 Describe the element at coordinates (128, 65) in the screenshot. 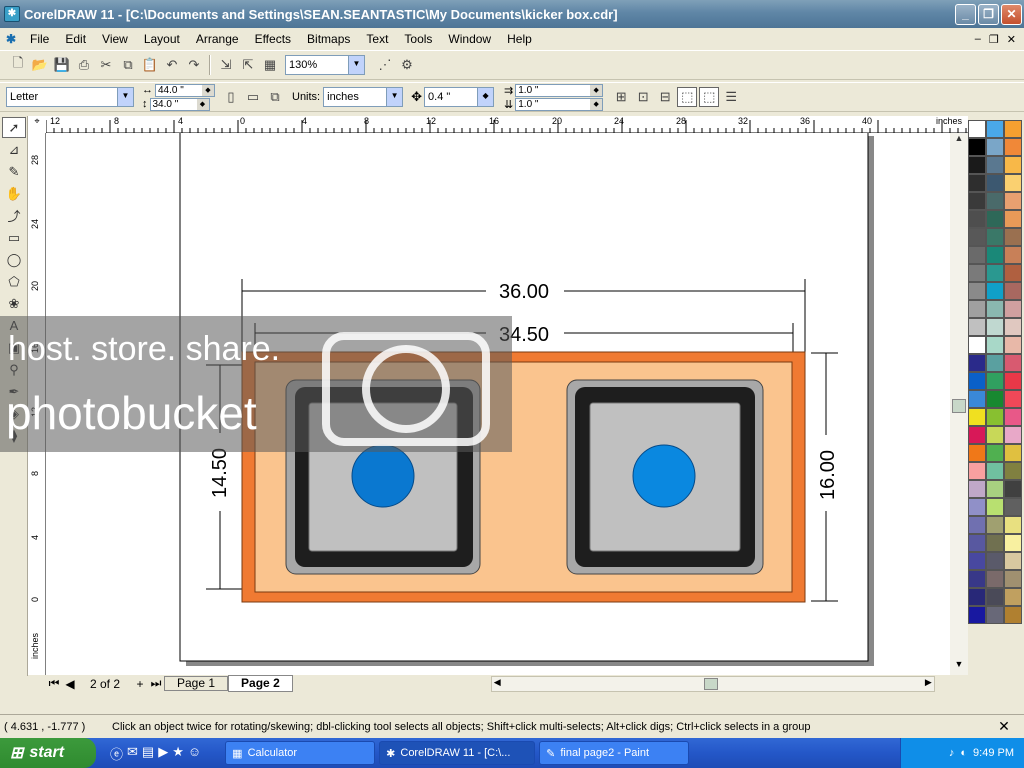

I see `copy-icon: ⧉` at that location.